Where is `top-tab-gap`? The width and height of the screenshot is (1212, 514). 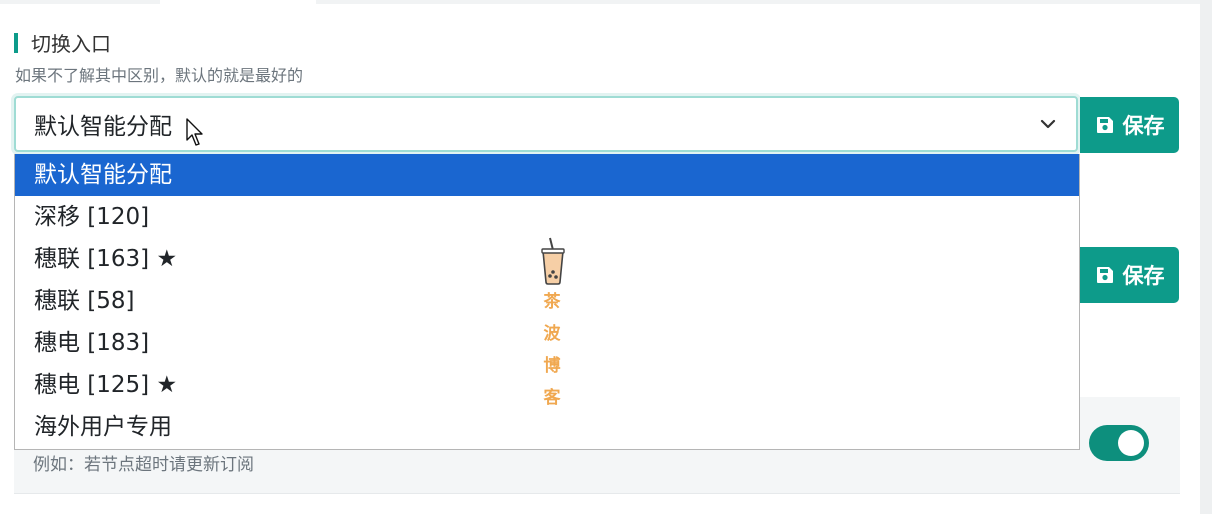
top-tab-gap is located at coordinates (238, 2).